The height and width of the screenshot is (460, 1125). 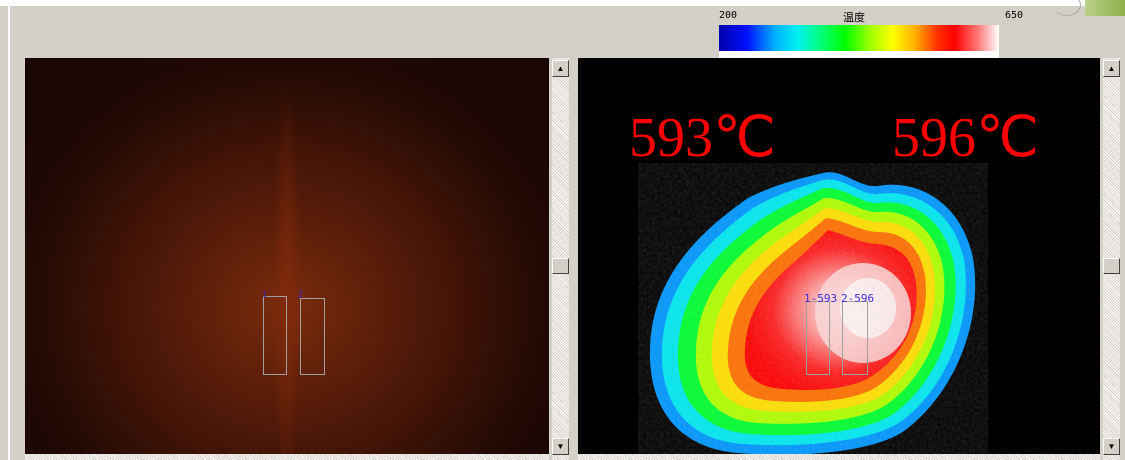 What do you see at coordinates (859, 54) in the screenshot?
I see `scale-foot` at bounding box center [859, 54].